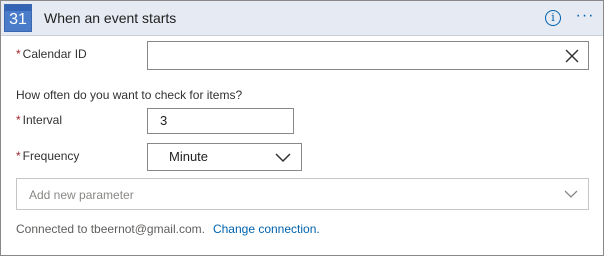 The width and height of the screenshot is (604, 256). Describe the element at coordinates (189, 156) in the screenshot. I see `frequency-selected-value: Minute` at that location.